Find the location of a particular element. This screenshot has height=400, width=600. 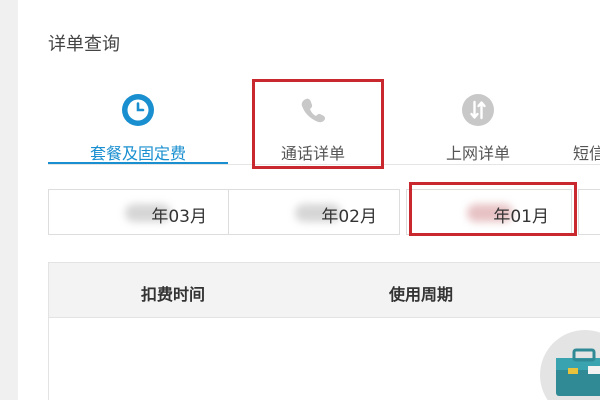

tab-internet-details: 上网详单 is located at coordinates (478, 126).